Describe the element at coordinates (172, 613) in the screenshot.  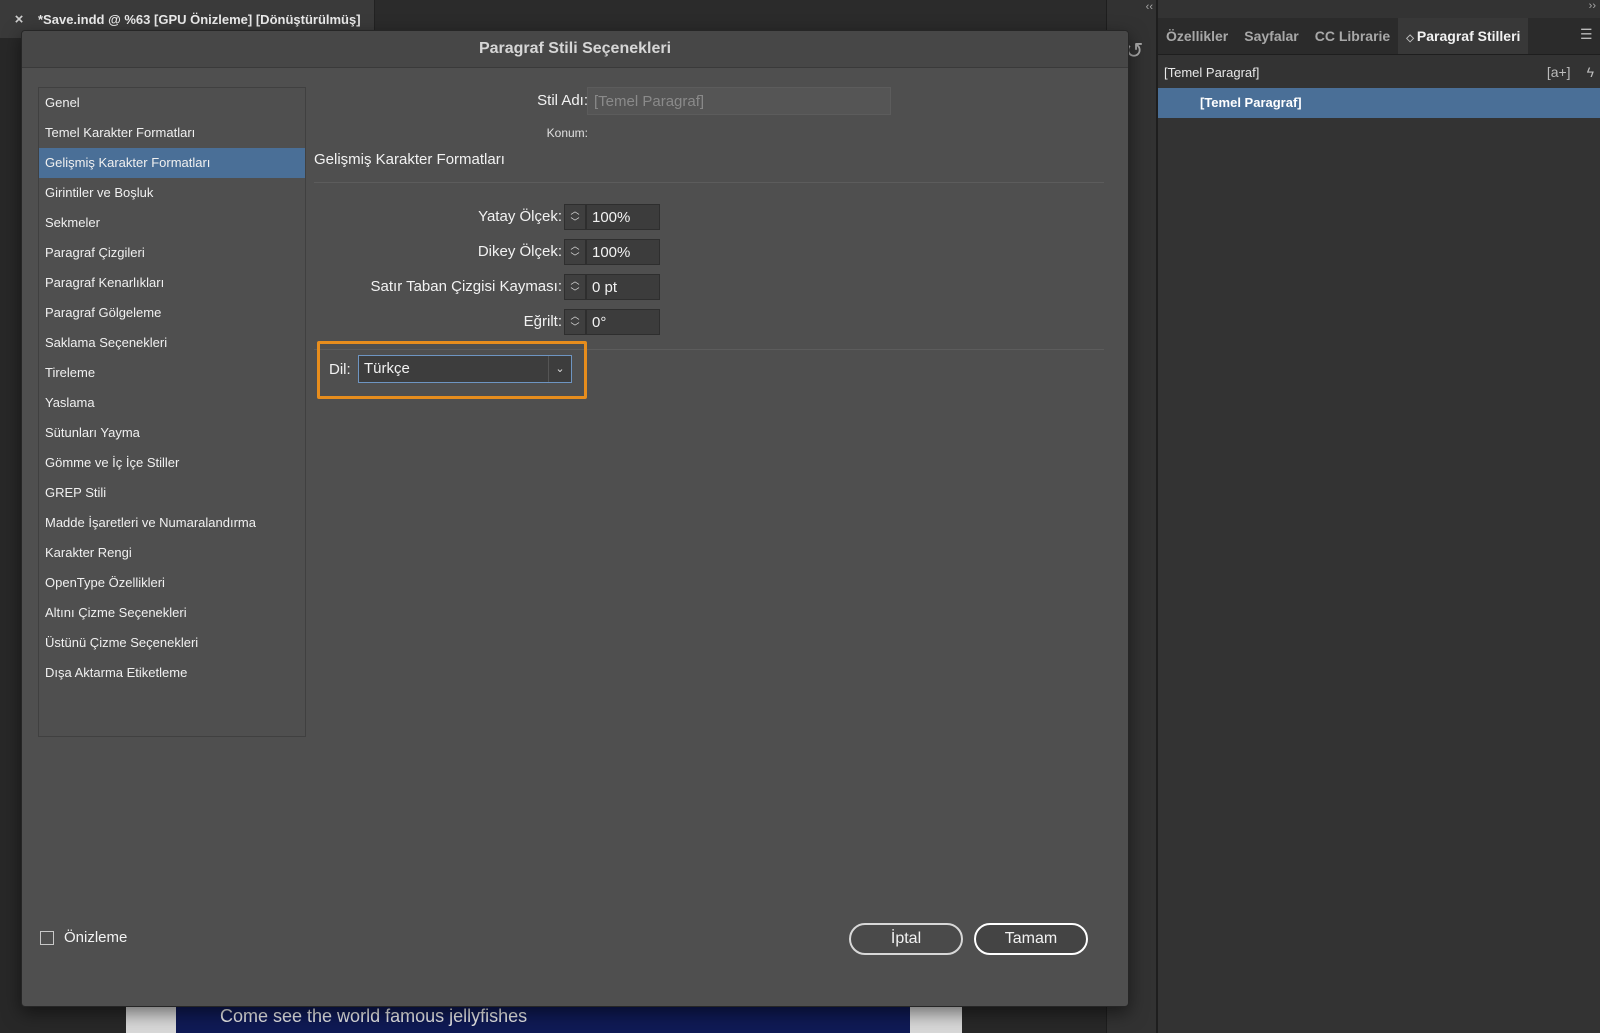
I see `category-underline-options: Altını Çizme Seçenekleri` at that location.